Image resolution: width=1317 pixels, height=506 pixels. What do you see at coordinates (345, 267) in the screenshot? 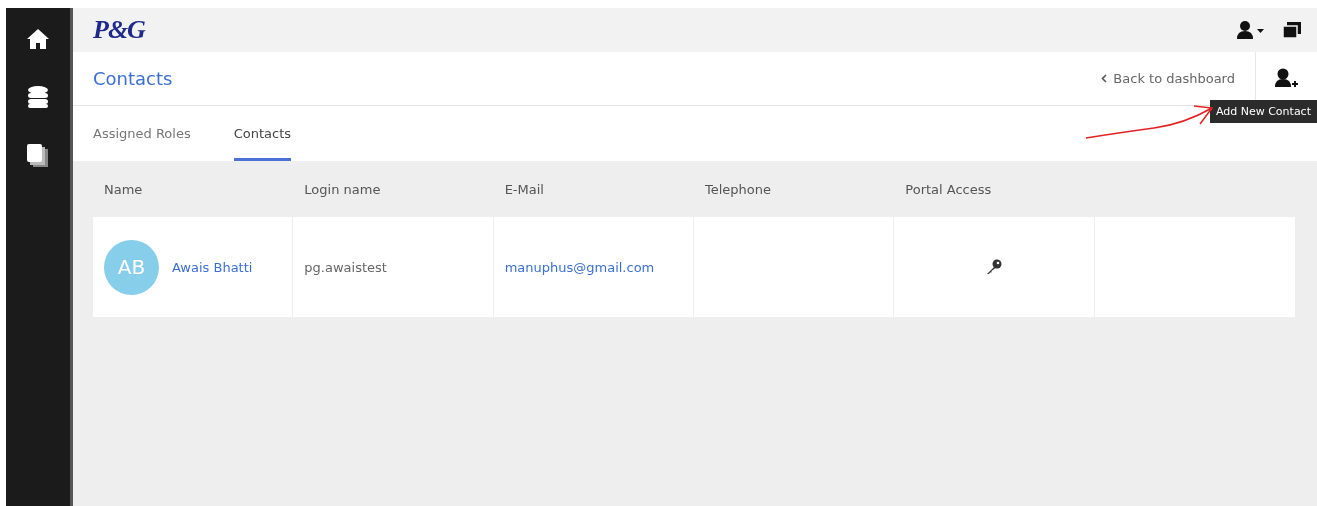
I see `table-cell: pg.awaistest` at bounding box center [345, 267].